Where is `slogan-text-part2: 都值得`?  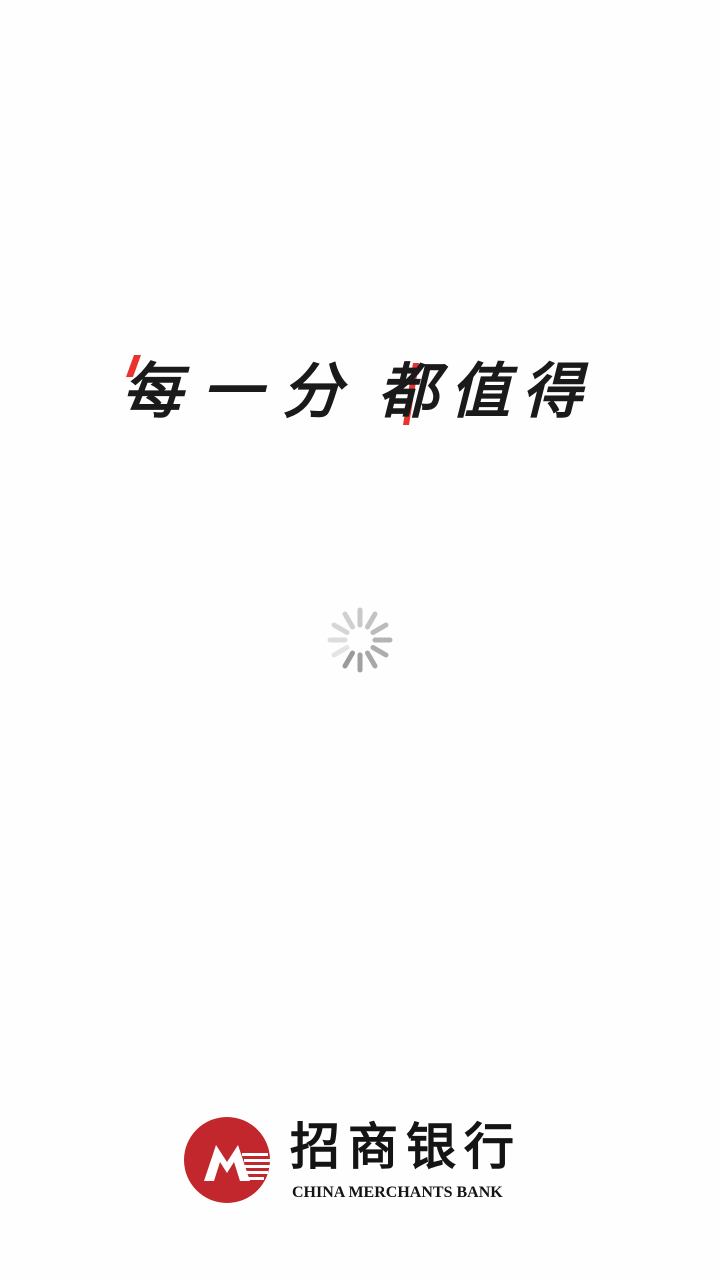 slogan-text-part2: 都值得 is located at coordinates (486, 391).